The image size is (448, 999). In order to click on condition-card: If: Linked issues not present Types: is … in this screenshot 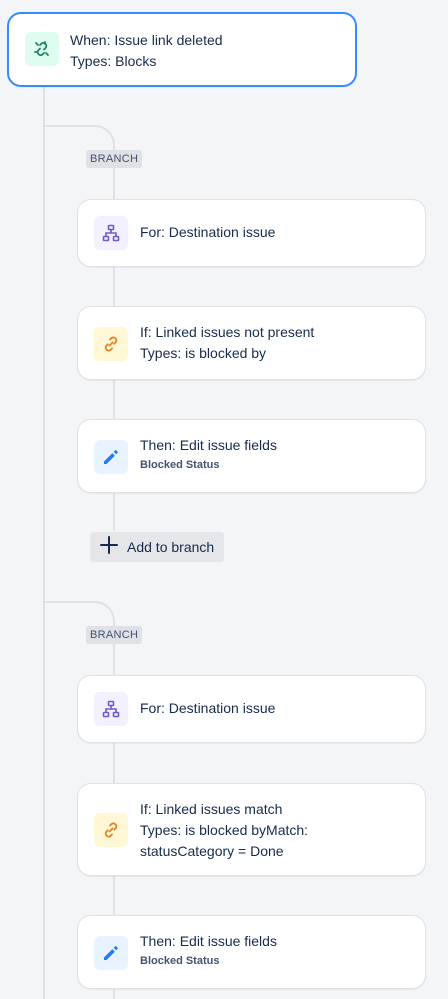, I will do `click(251, 343)`.